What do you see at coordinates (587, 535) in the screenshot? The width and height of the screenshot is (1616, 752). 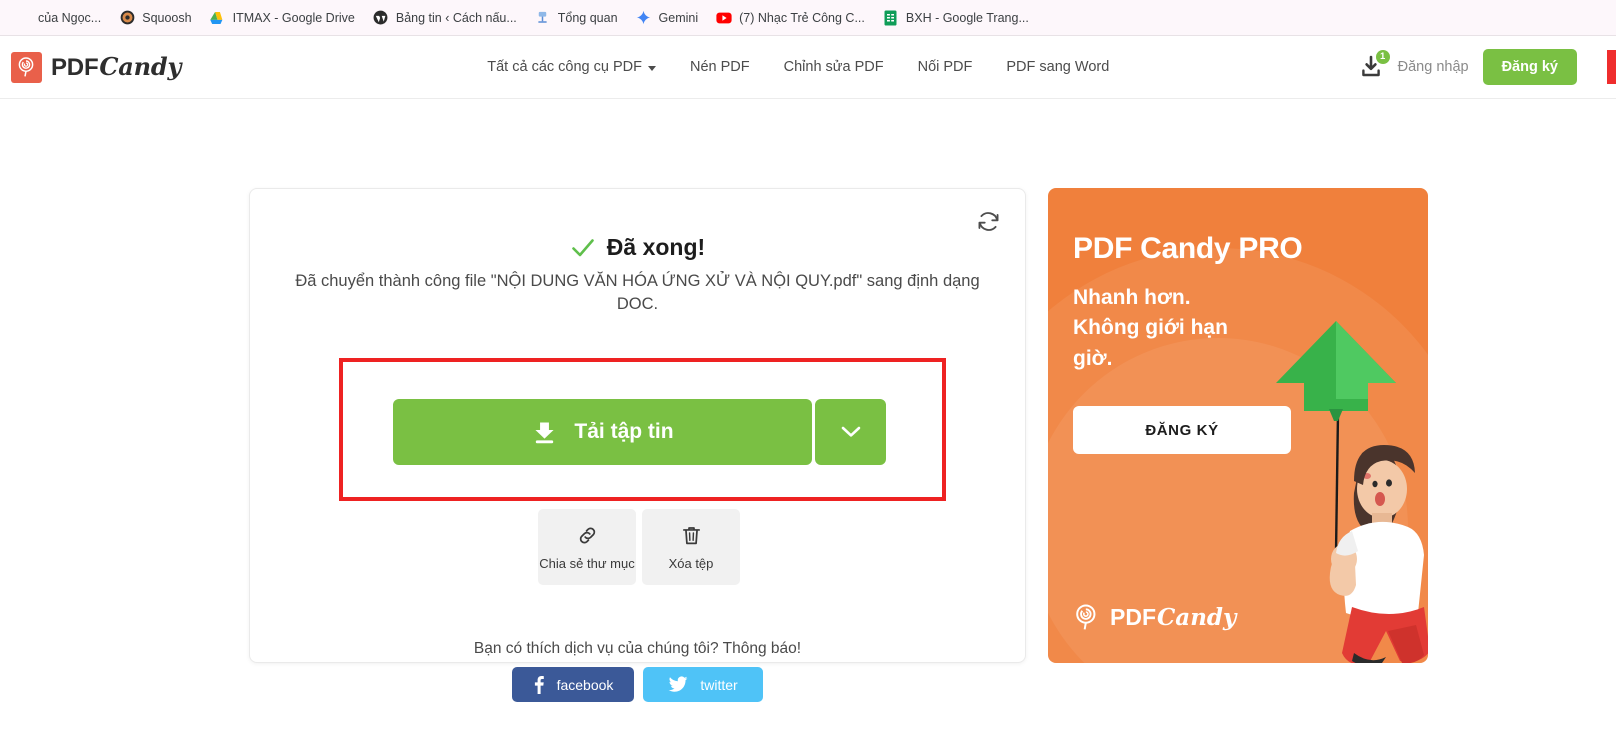 I see `link-chain-icon` at bounding box center [587, 535].